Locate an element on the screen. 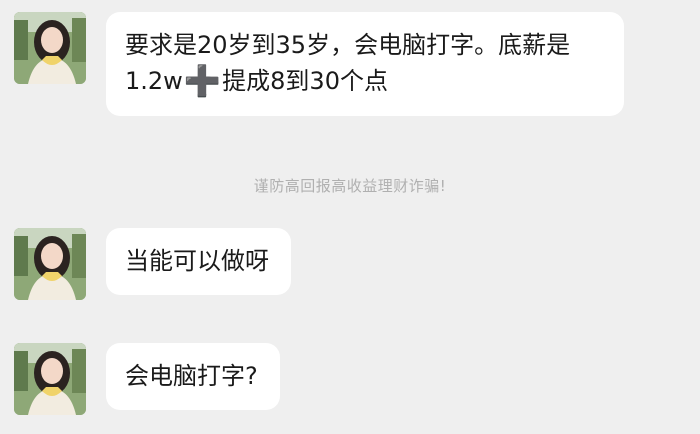 This screenshot has width=700, height=434. message-bubble: 会电脑打字? is located at coordinates (193, 376).